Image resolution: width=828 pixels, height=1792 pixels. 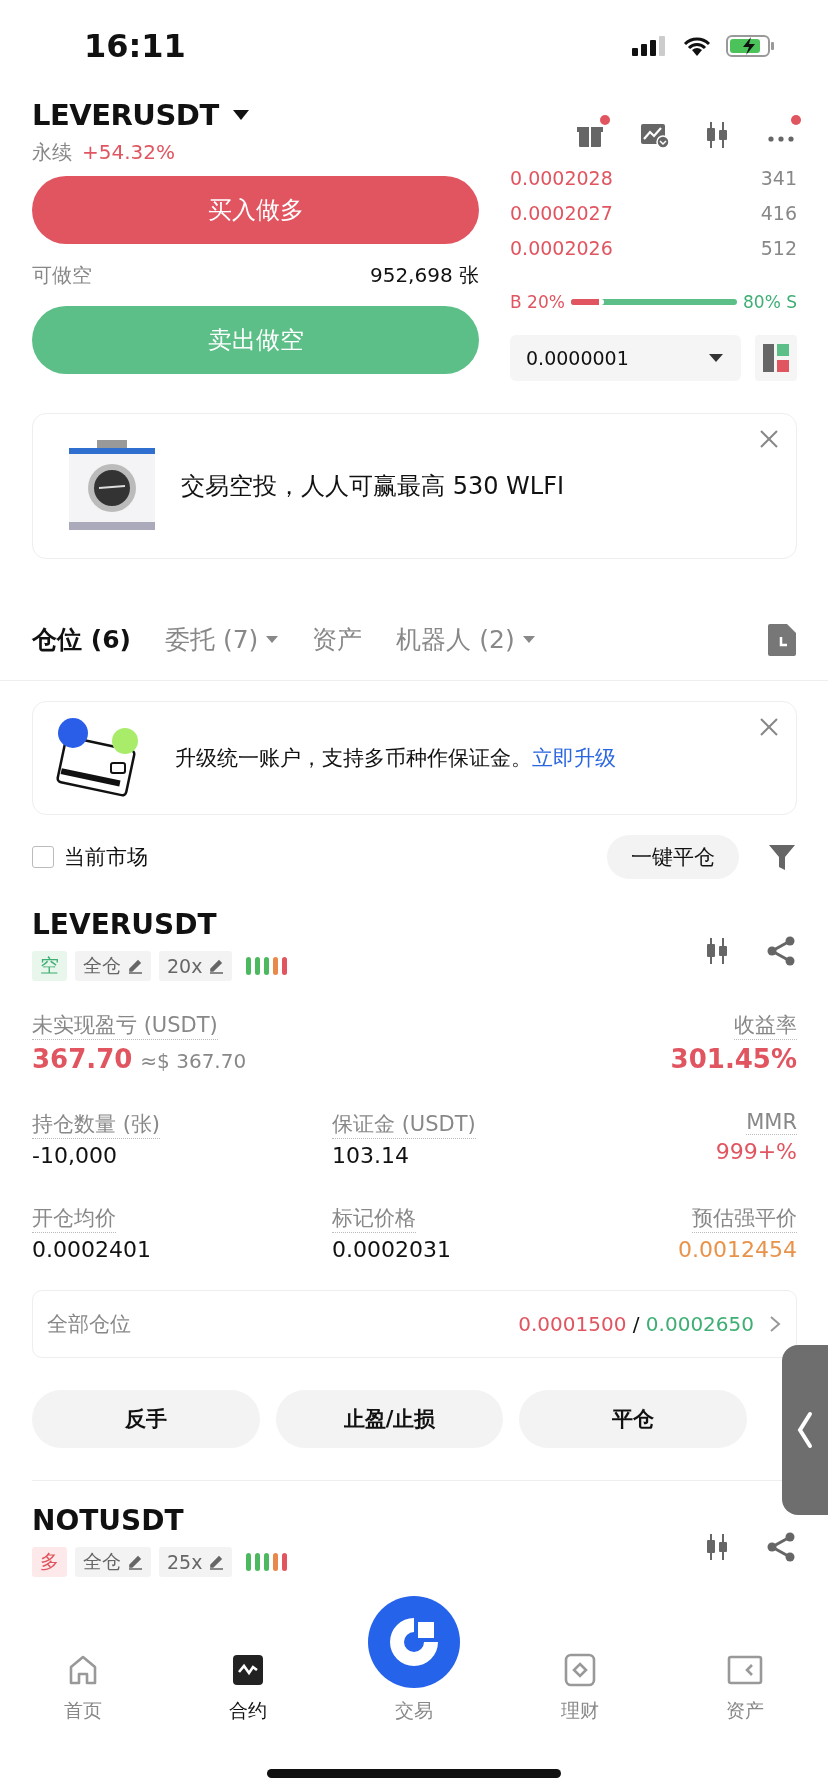 What do you see at coordinates (374, 1218) in the screenshot?
I see `stat-label: 标记价格` at bounding box center [374, 1218].